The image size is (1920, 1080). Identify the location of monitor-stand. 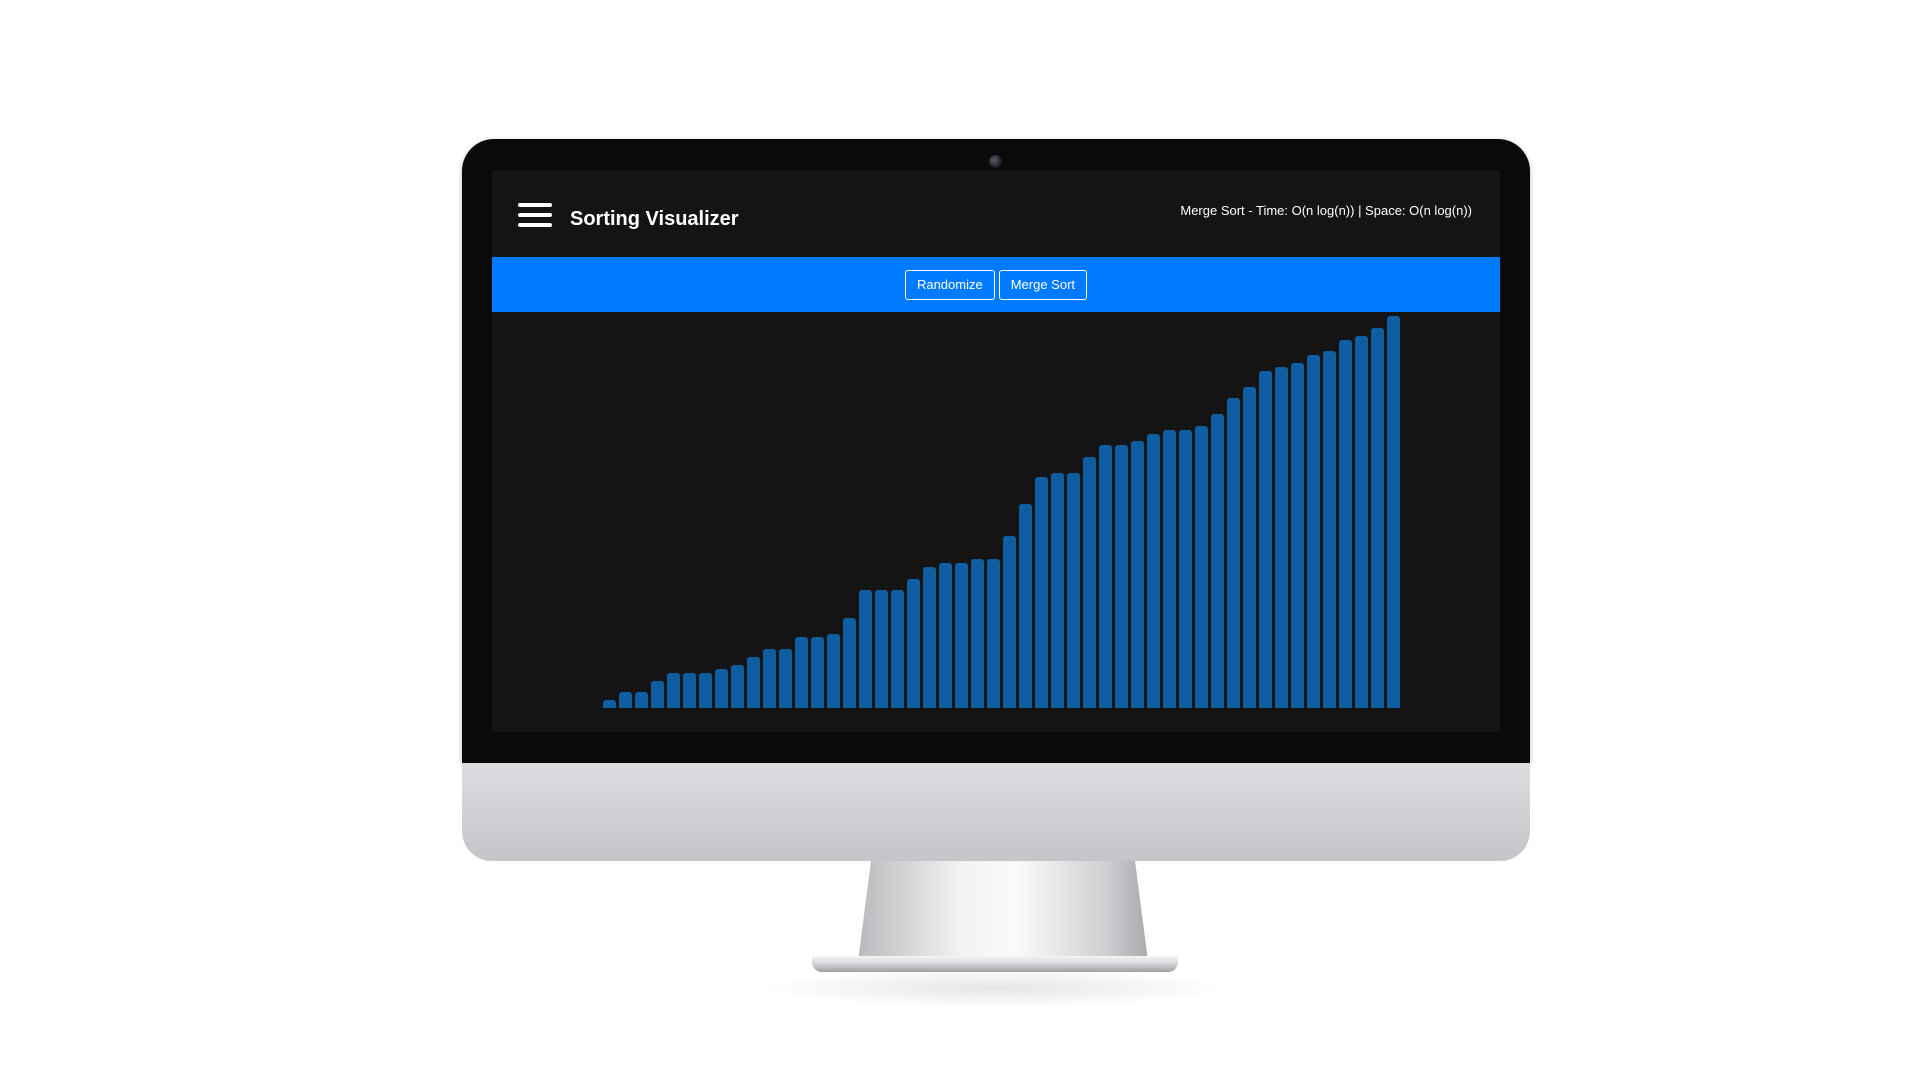
(1003, 911).